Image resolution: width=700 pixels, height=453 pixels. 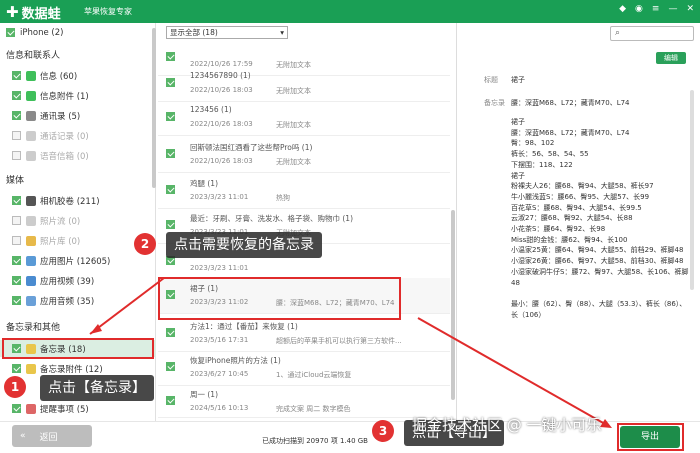 I want to click on step-callout-2: 点击需要恢复的备忘录, so click(x=244, y=245).